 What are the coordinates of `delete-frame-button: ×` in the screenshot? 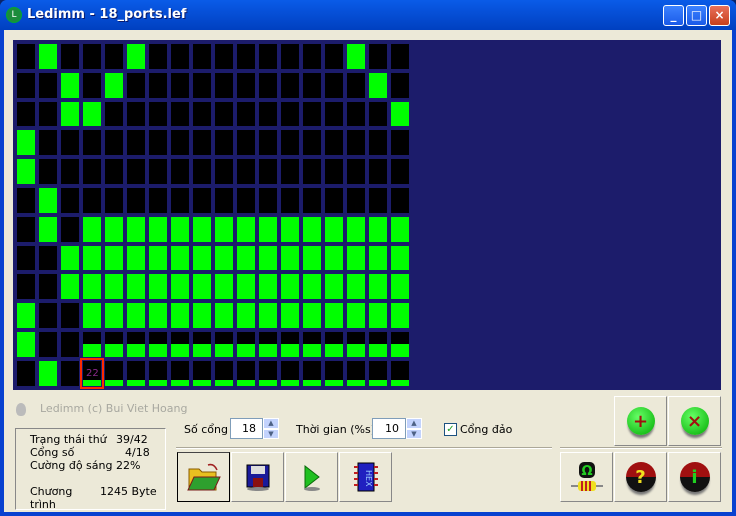 It's located at (694, 421).